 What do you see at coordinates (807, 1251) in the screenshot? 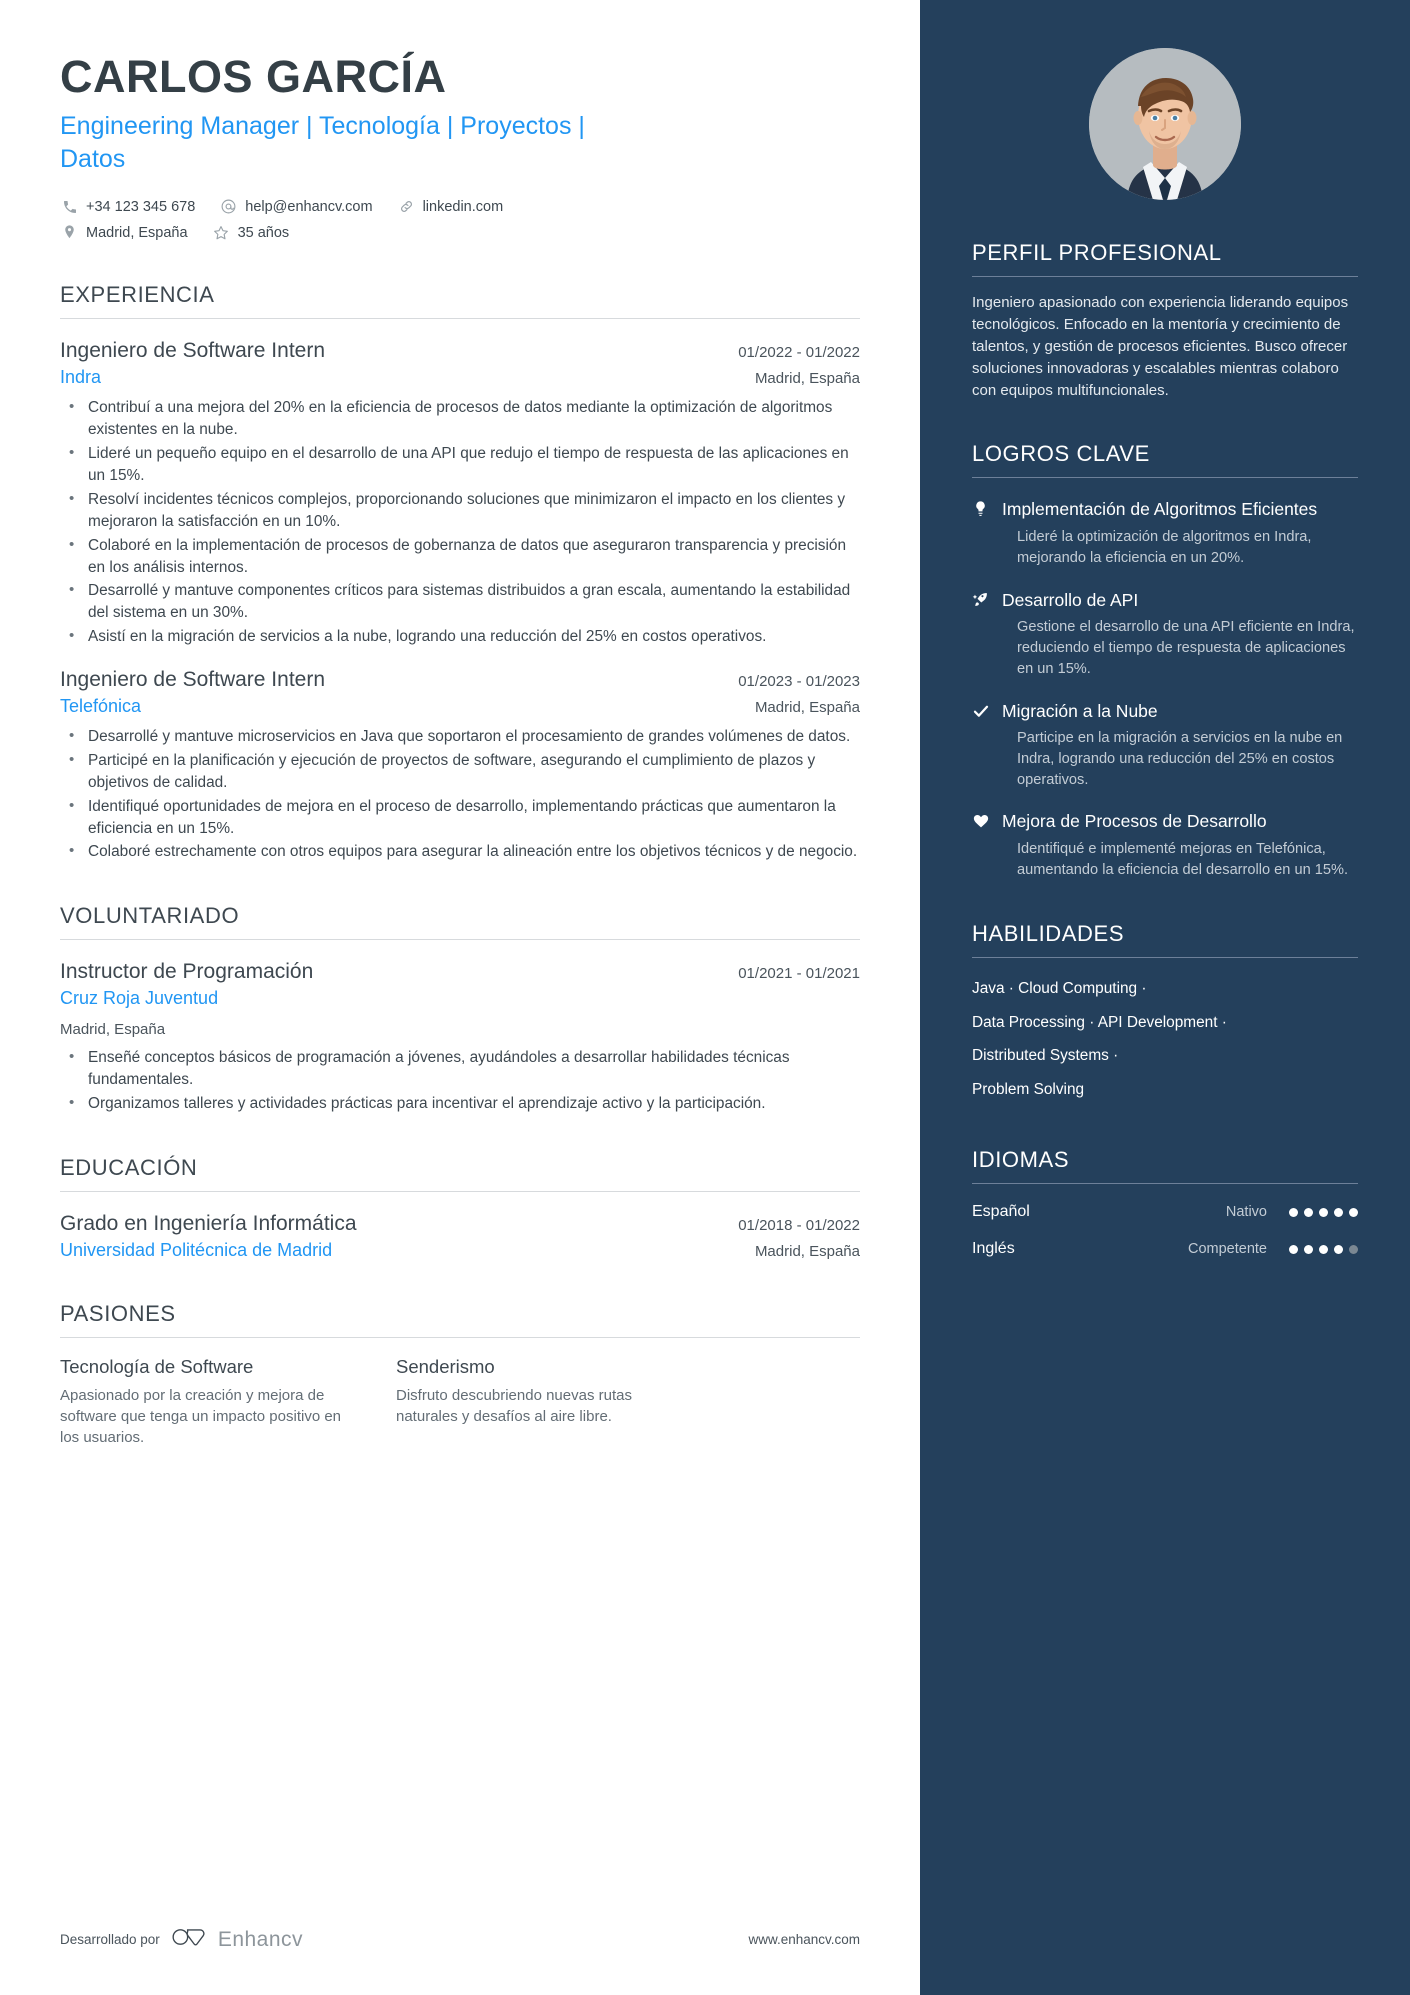
I see `school-location: Madrid, España` at bounding box center [807, 1251].